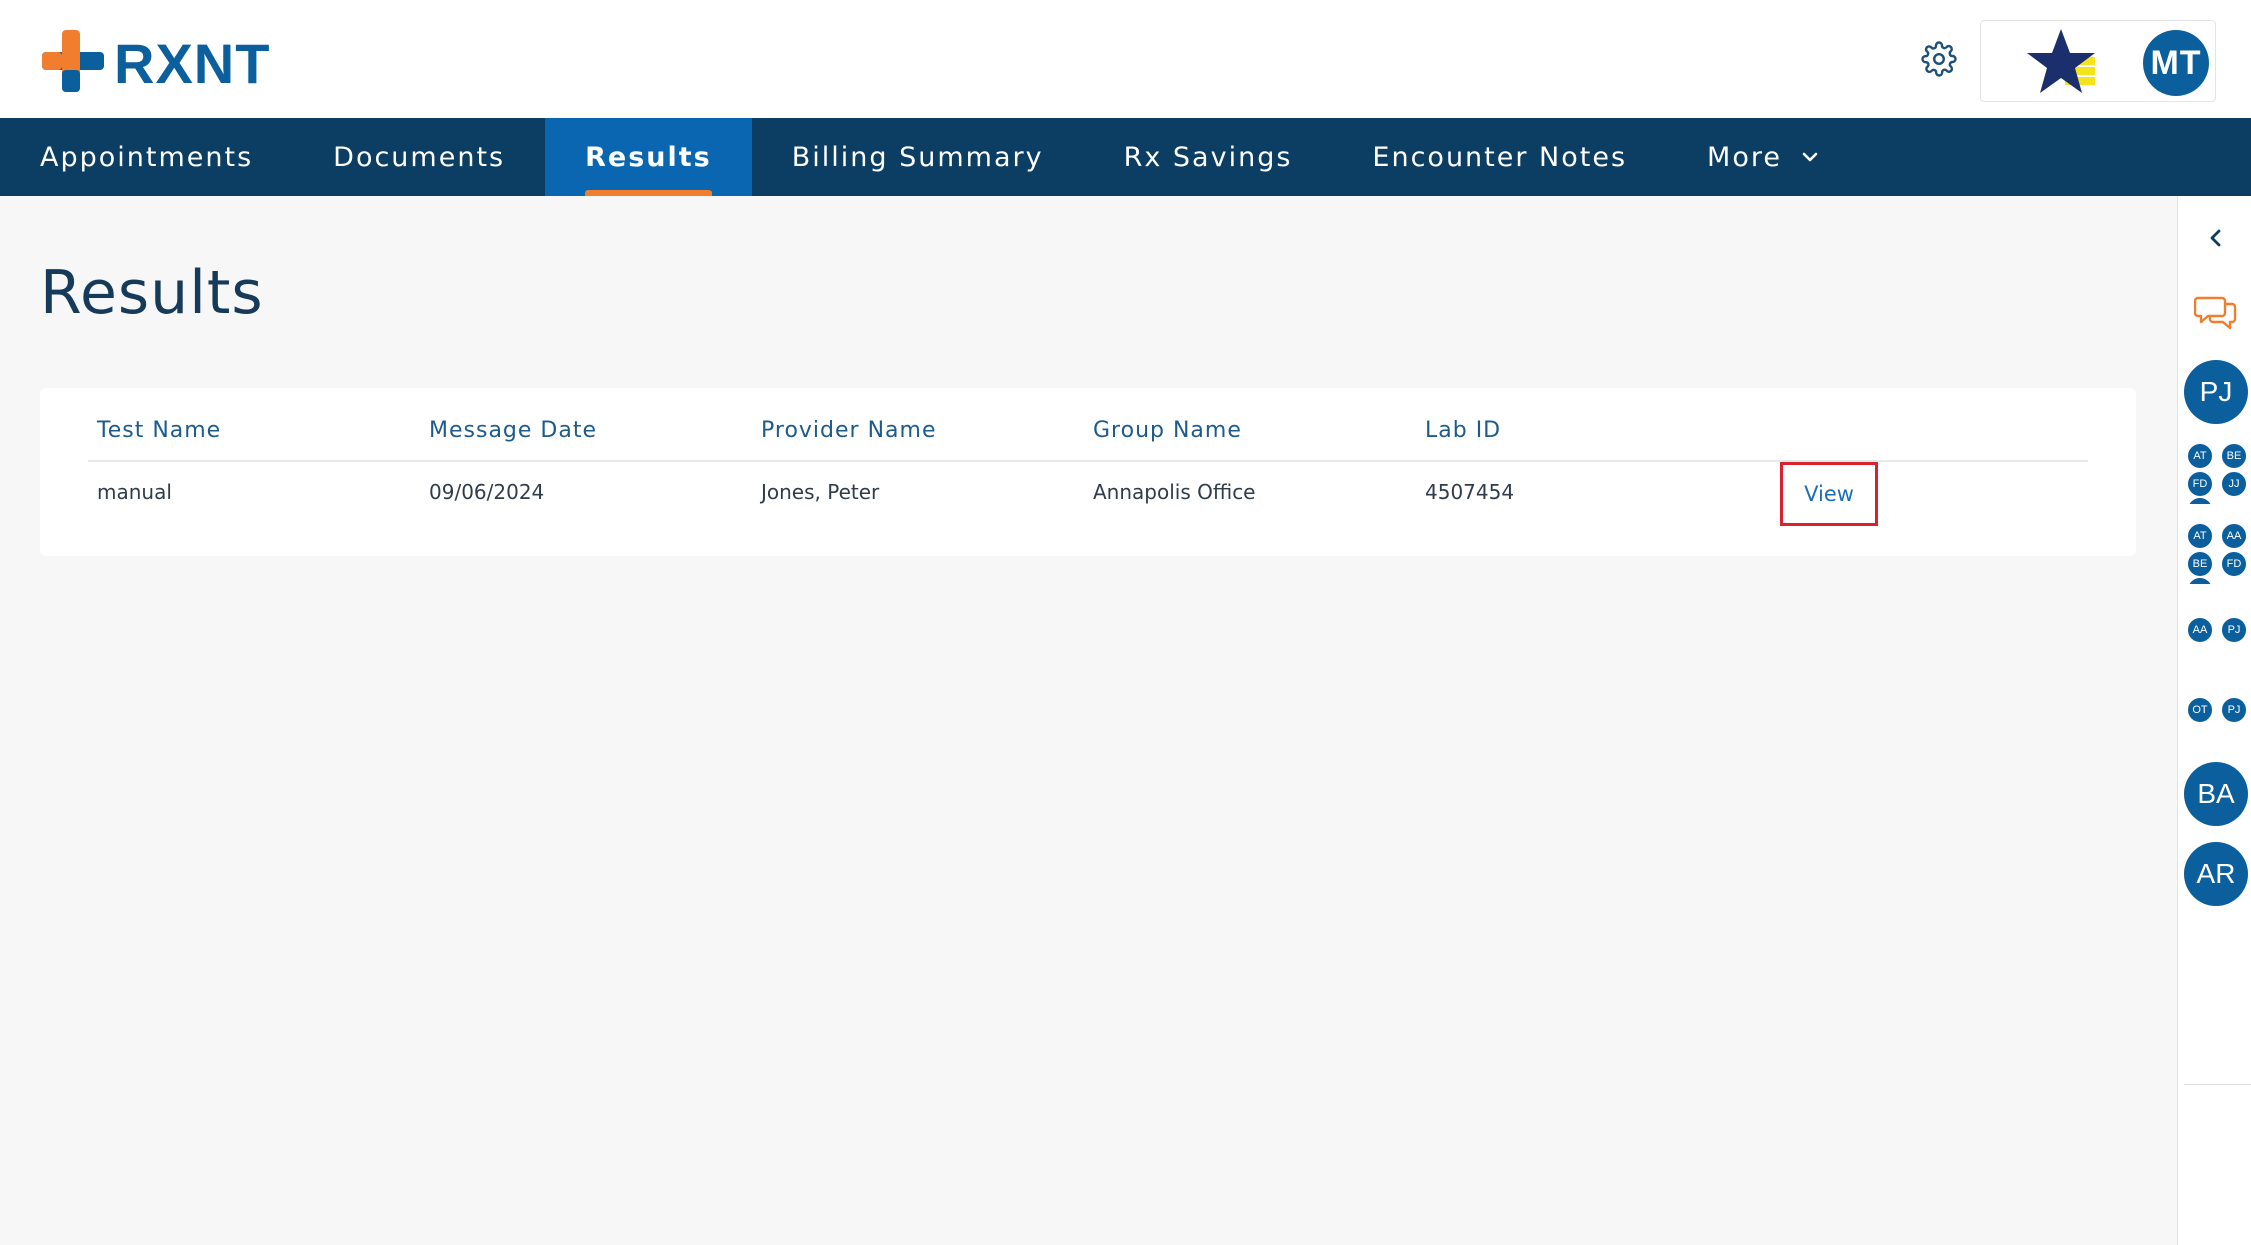  I want to click on tab-billing-summary: Billing Summary, so click(918, 157).